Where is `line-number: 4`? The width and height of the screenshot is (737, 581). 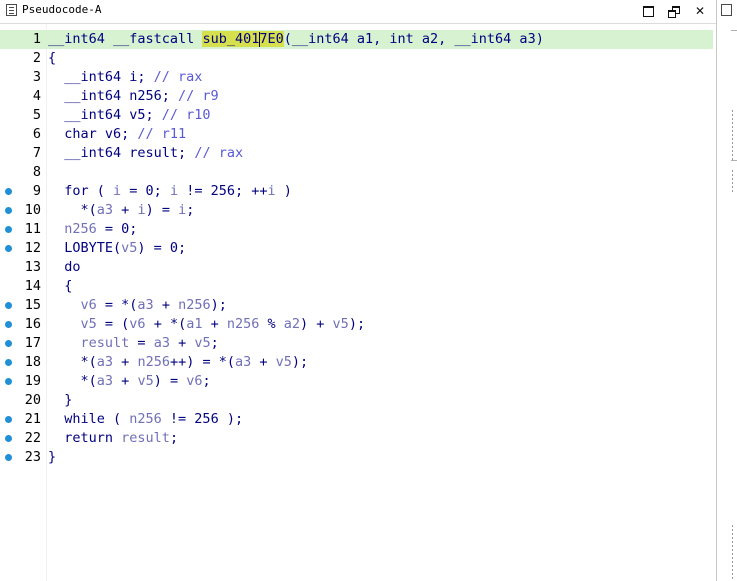
line-number: 4 is located at coordinates (36, 96).